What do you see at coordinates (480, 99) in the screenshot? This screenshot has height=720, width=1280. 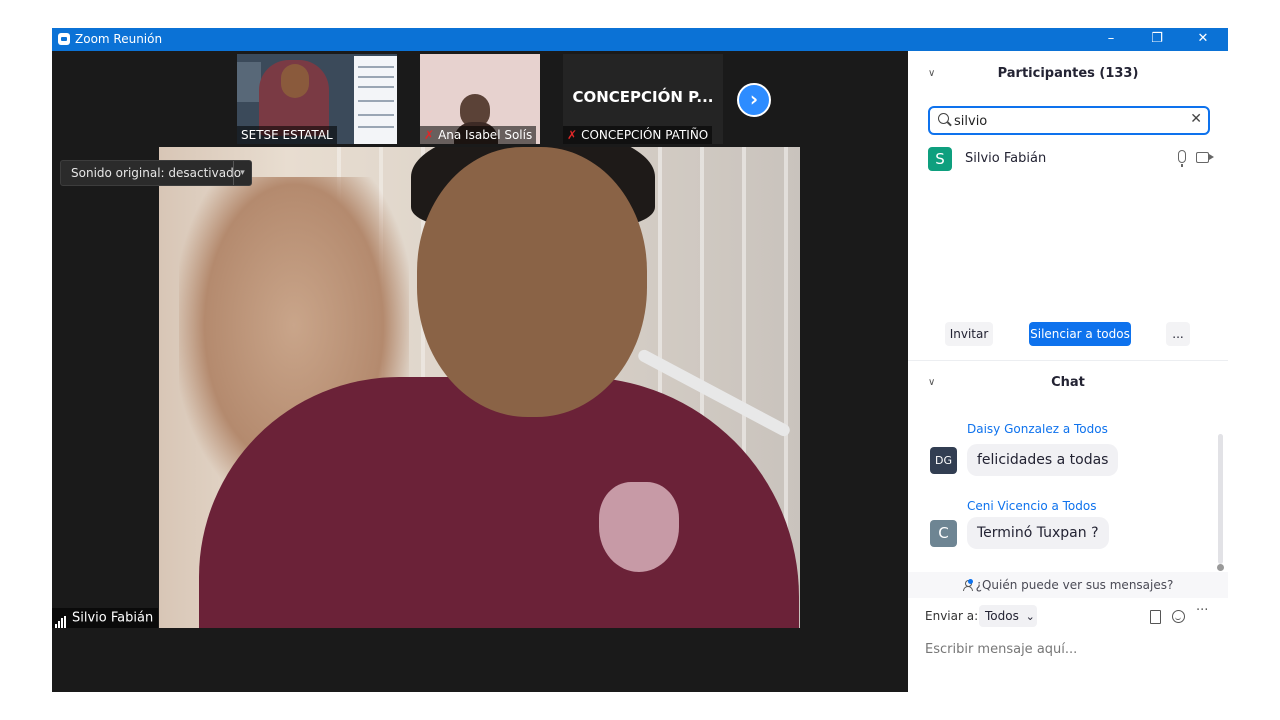 I see `thumbnail-ana-isabel-solis: ✗ Ana Isabel Solís` at bounding box center [480, 99].